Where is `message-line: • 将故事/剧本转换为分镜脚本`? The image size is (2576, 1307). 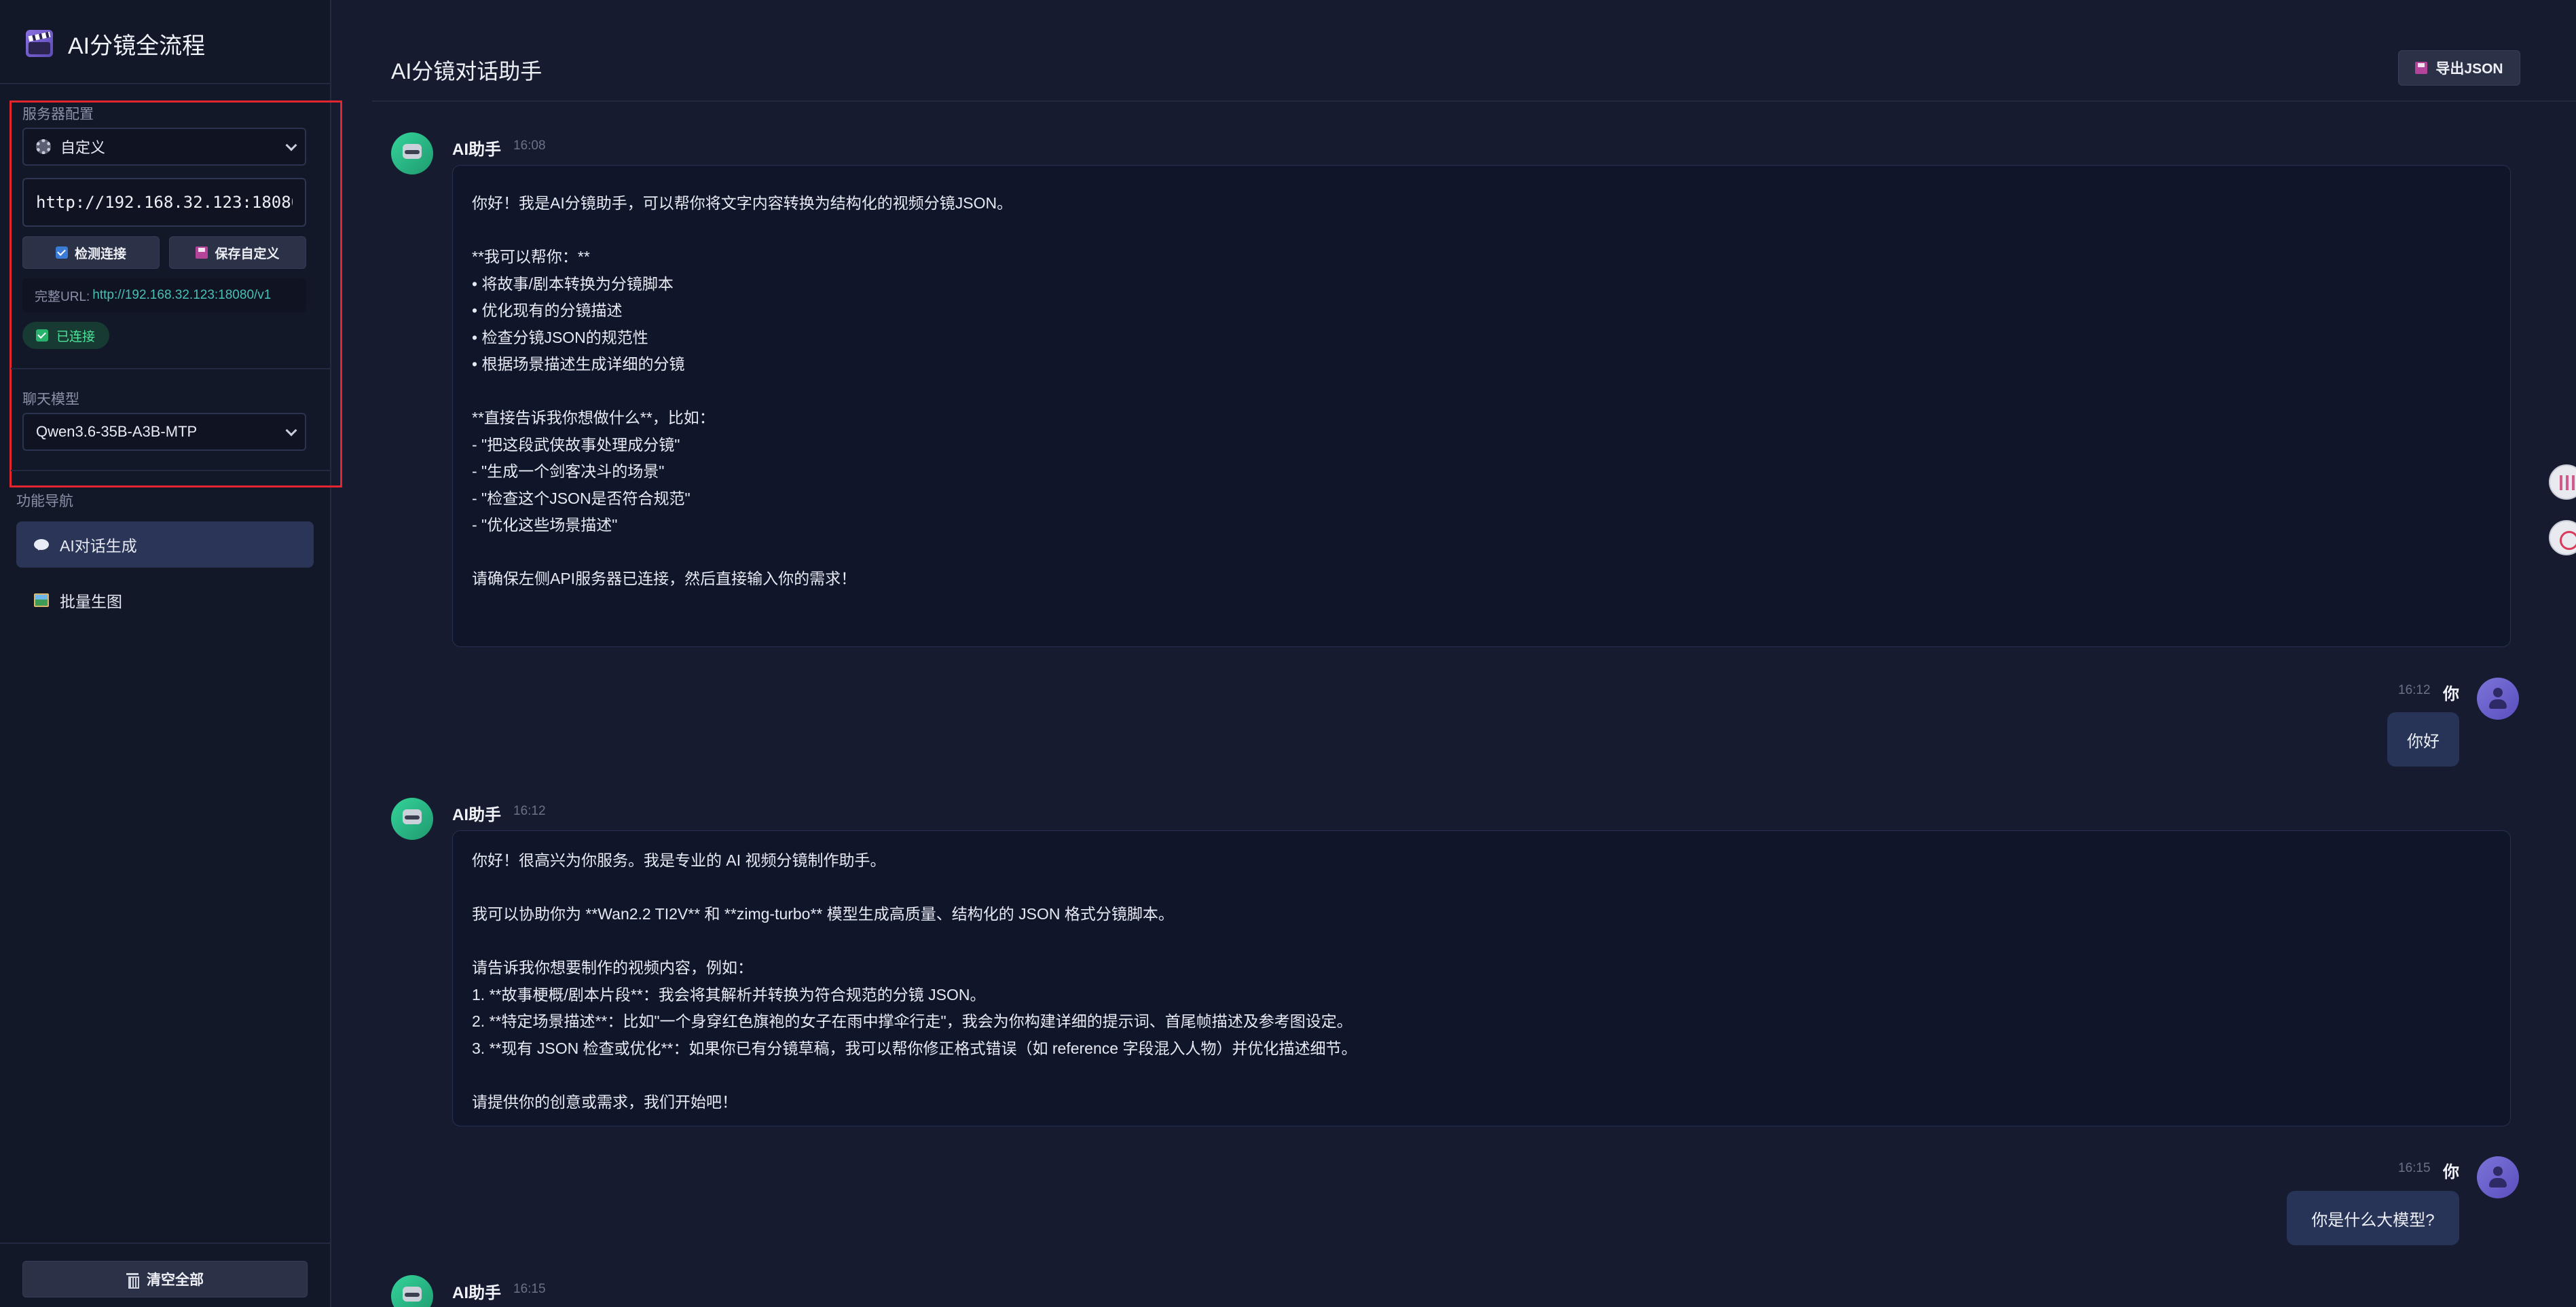
message-line: • 将故事/剧本转换为分镜脚本 is located at coordinates (573, 283).